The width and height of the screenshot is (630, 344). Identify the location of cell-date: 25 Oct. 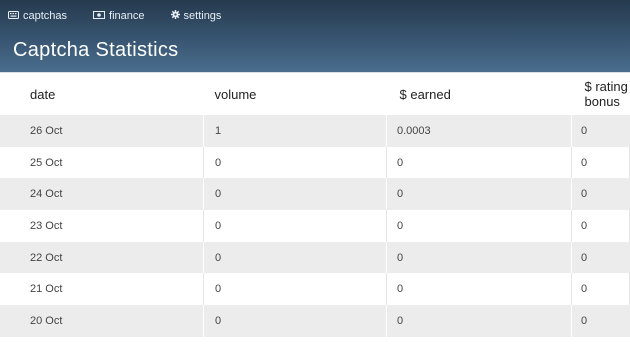
(102, 162).